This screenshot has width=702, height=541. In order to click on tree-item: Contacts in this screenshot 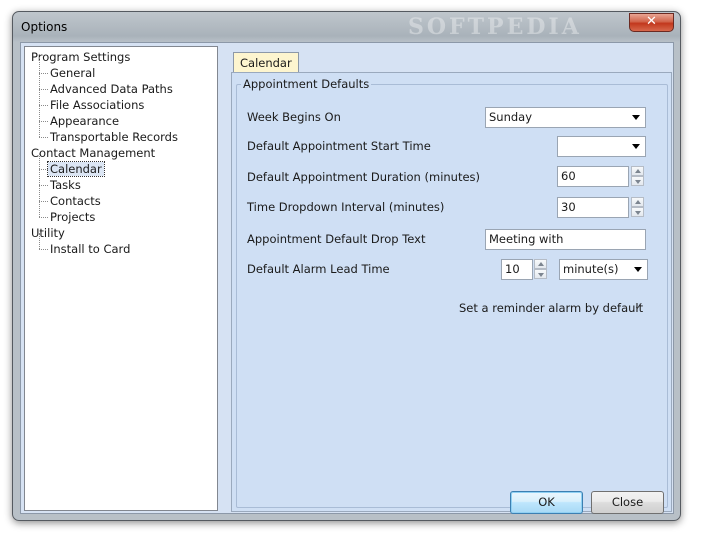, I will do `click(121, 197)`.